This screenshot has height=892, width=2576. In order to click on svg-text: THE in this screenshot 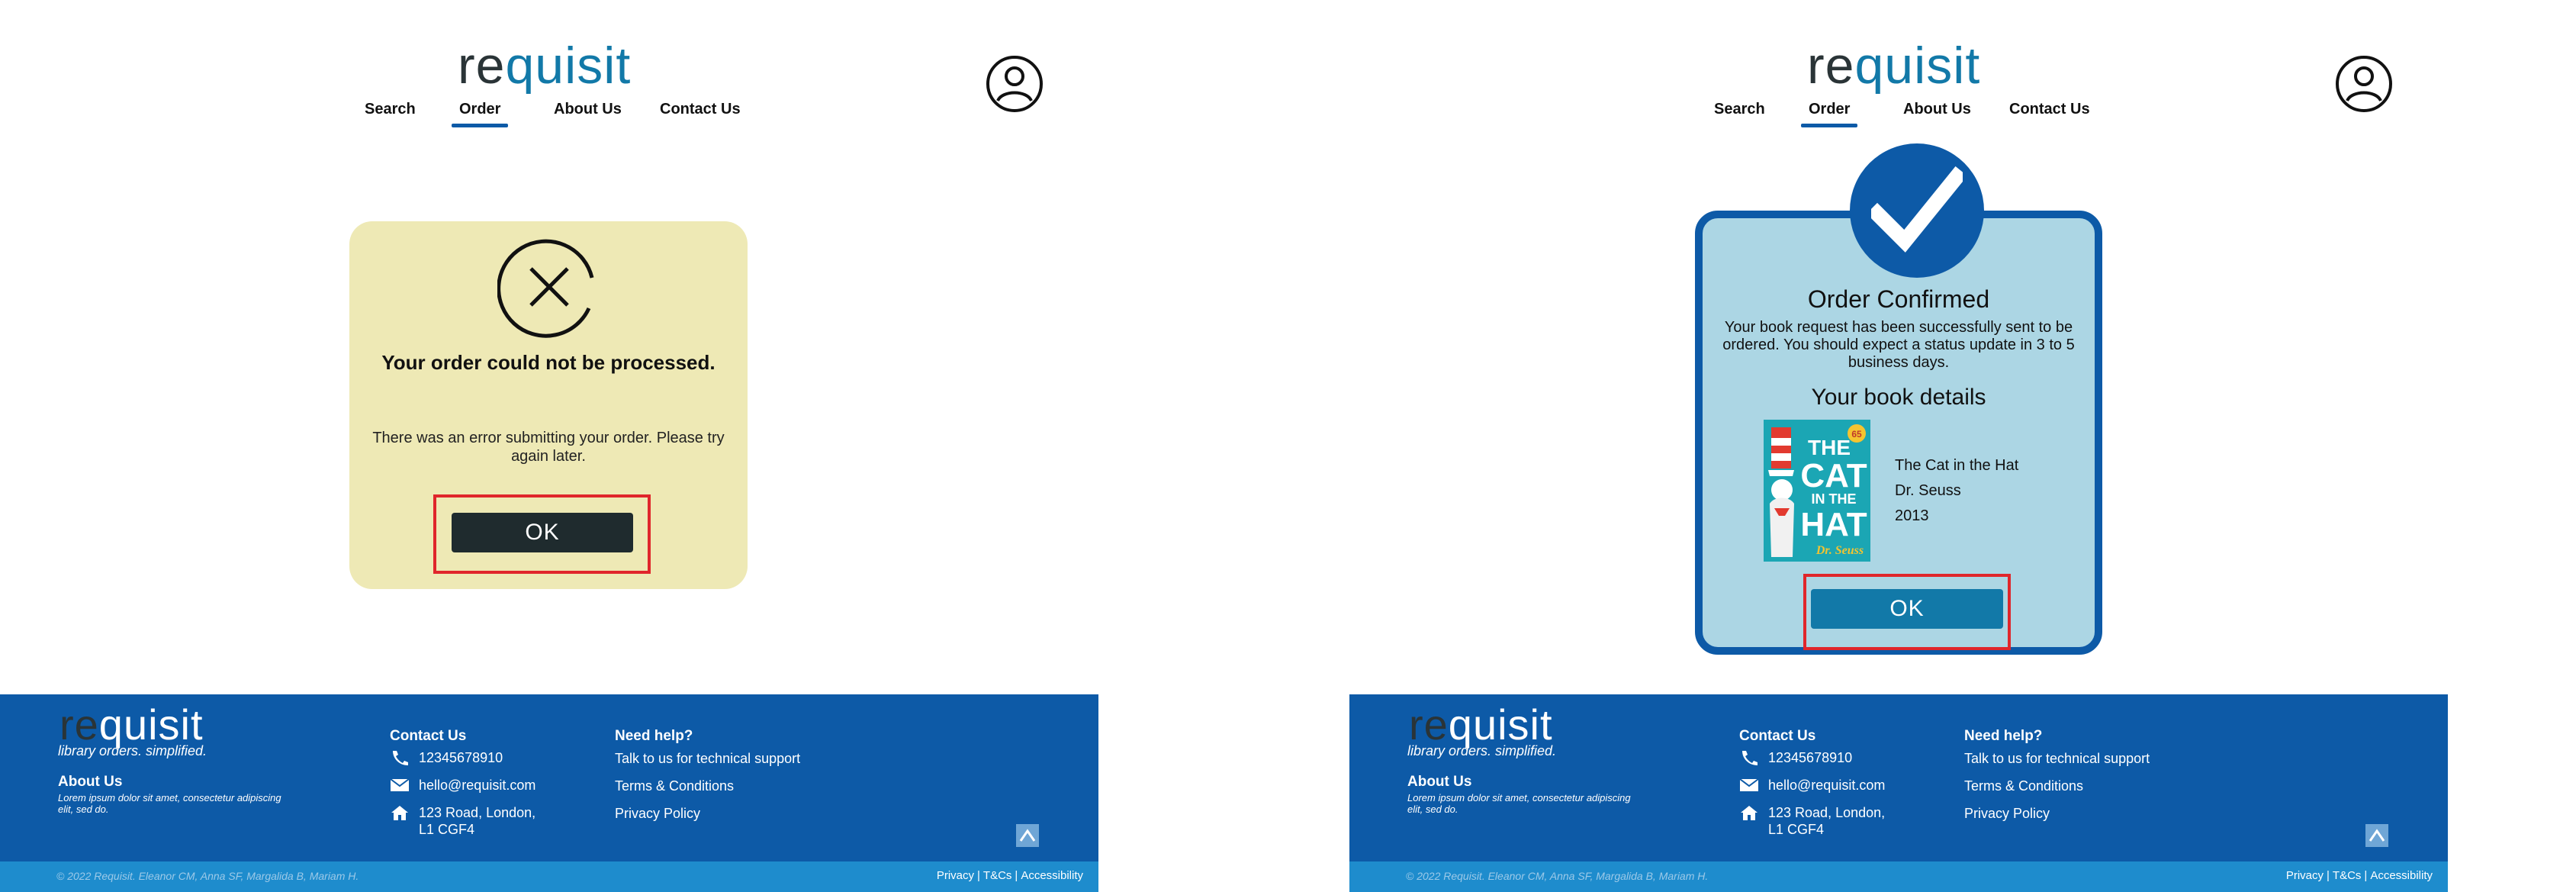, I will do `click(1830, 448)`.